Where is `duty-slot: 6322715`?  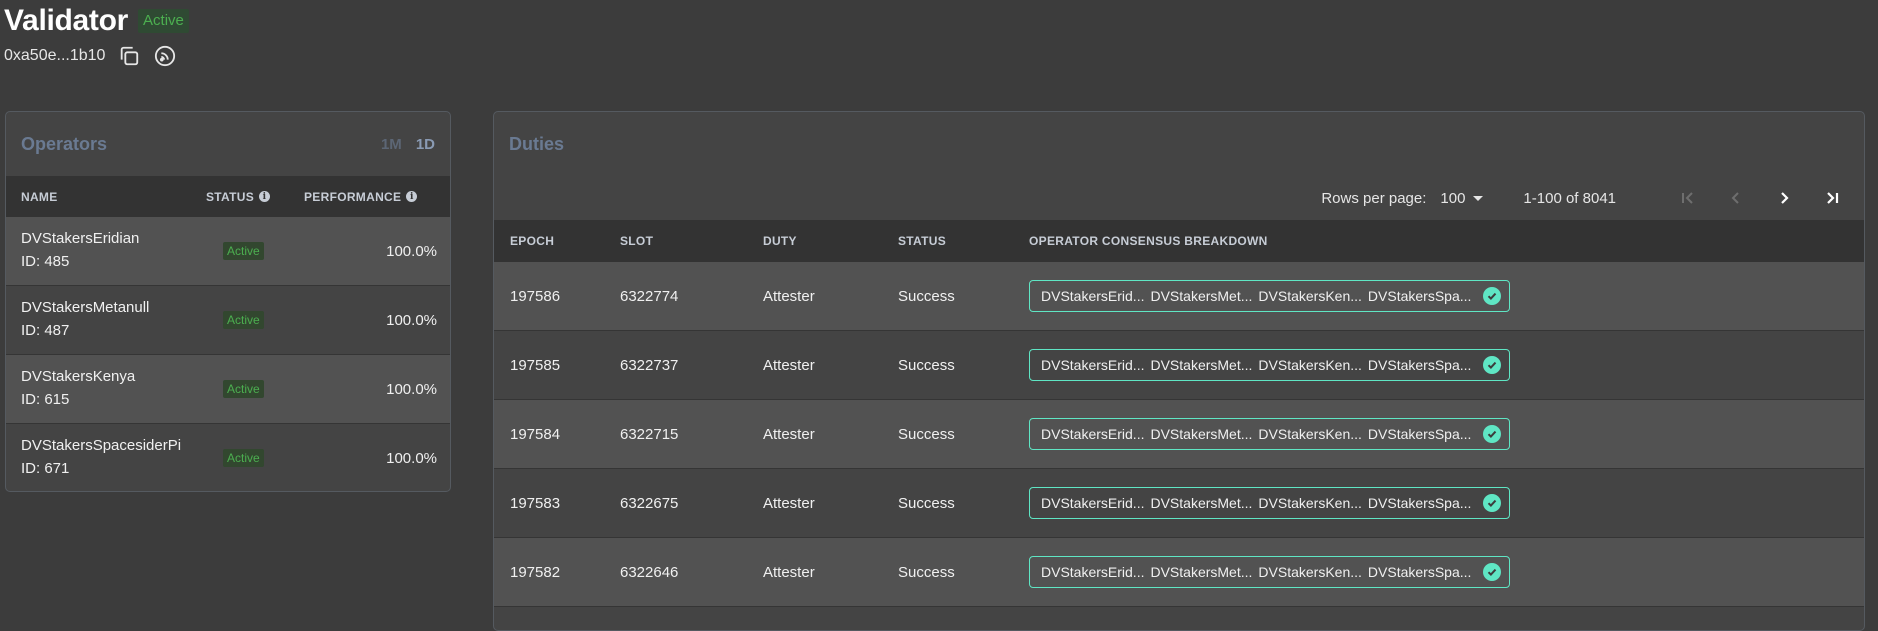 duty-slot: 6322715 is located at coordinates (649, 434).